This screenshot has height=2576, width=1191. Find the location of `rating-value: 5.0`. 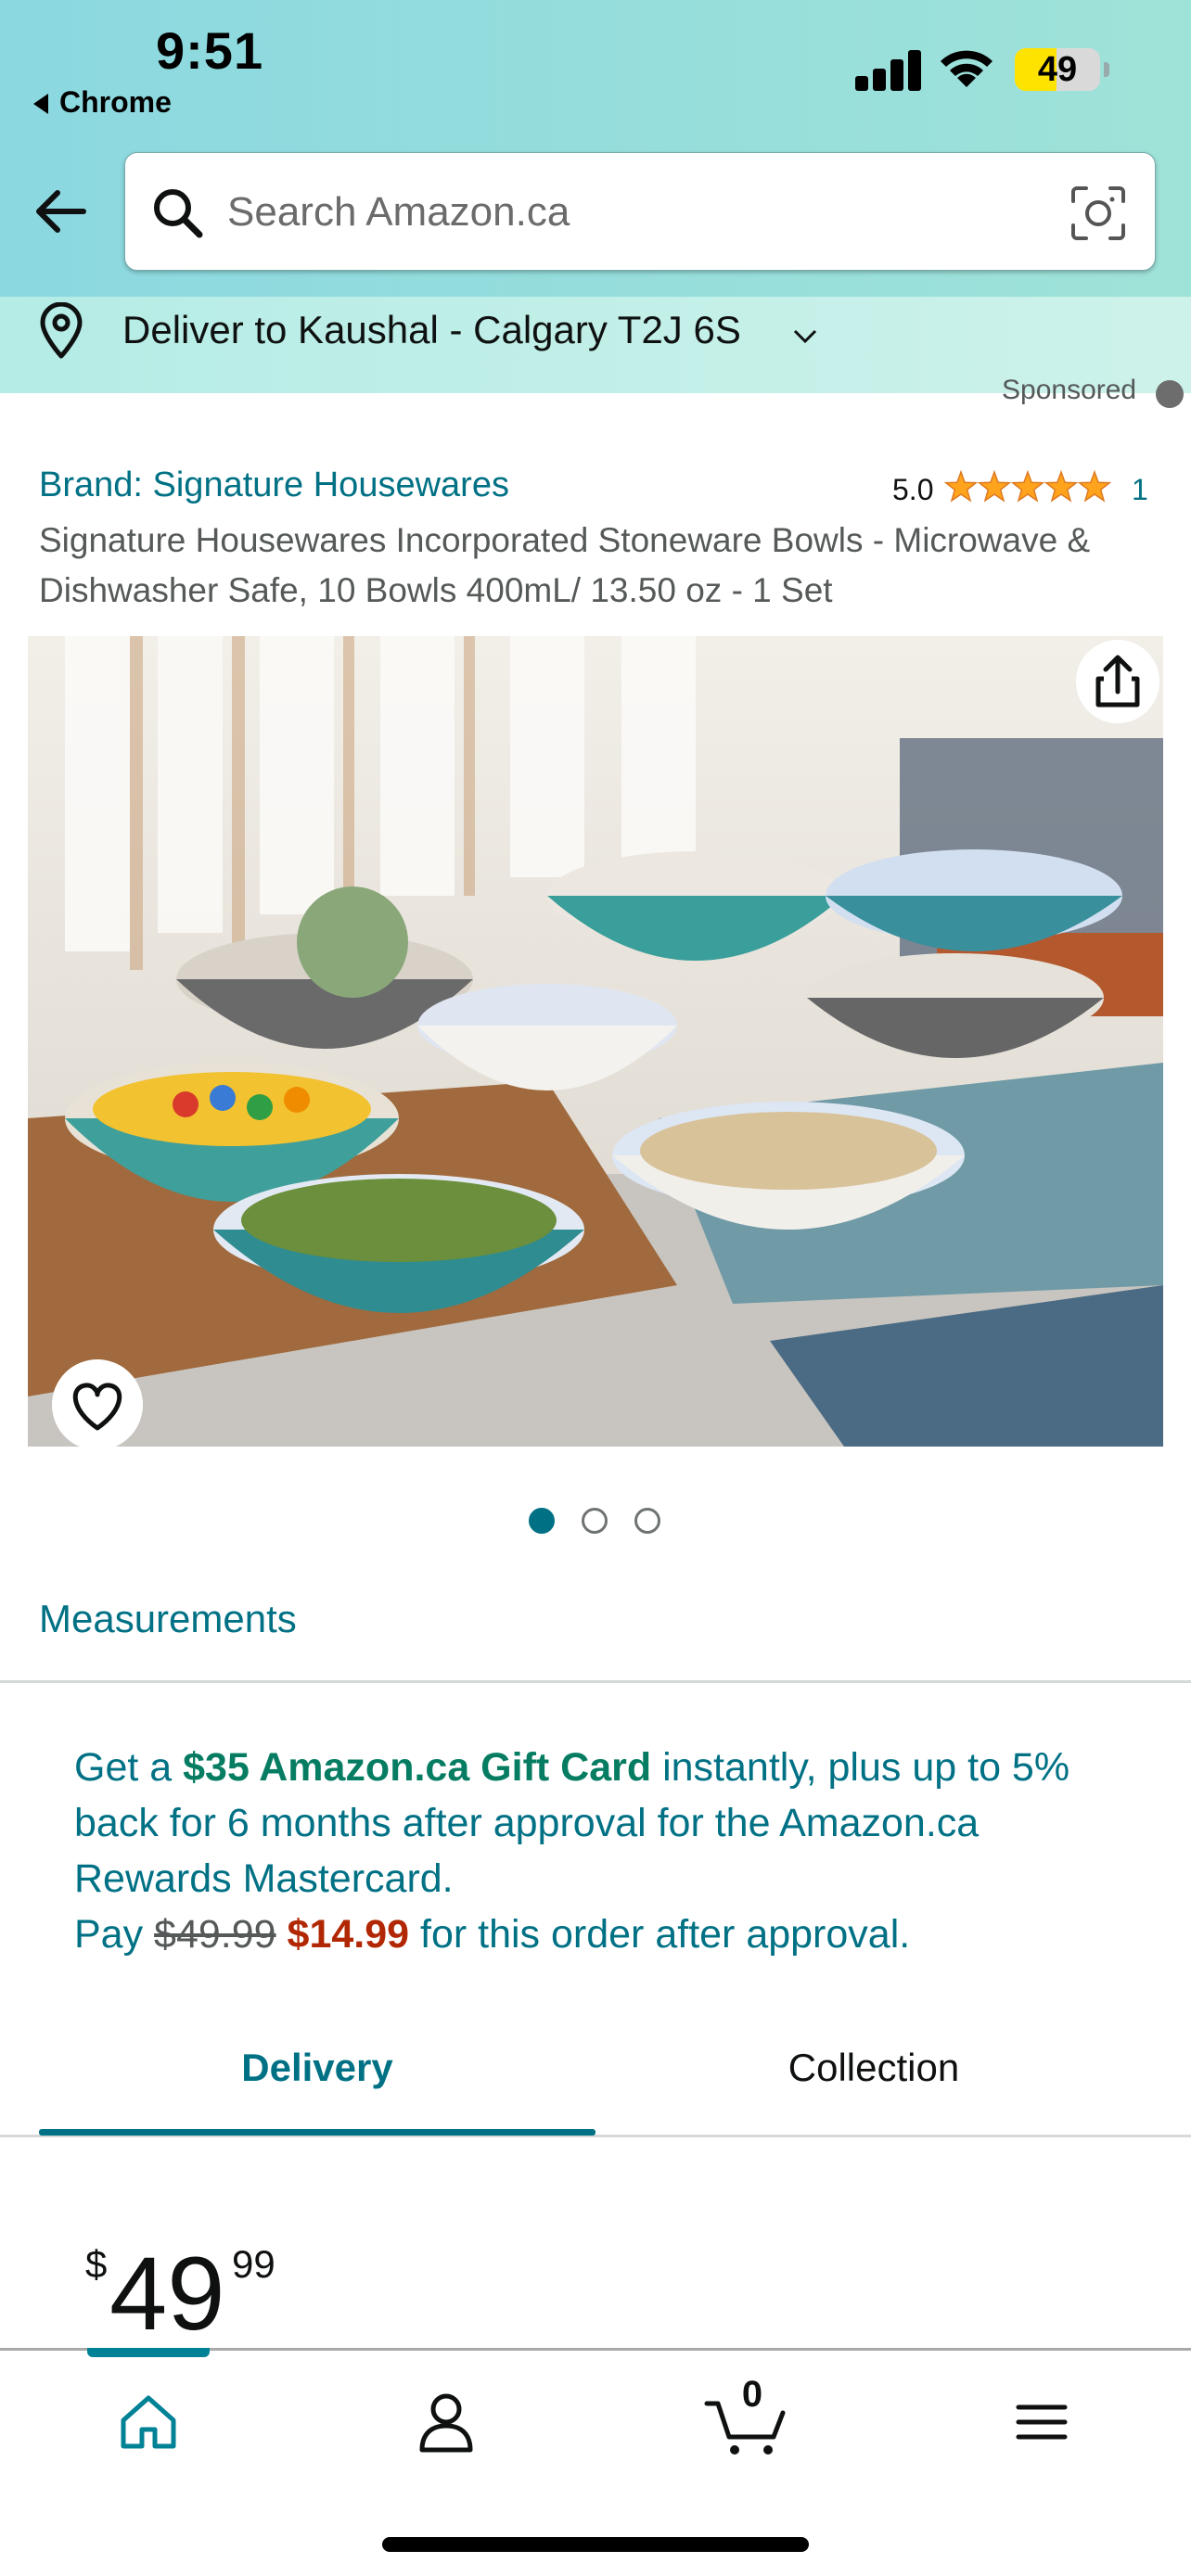

rating-value: 5.0 is located at coordinates (913, 489).